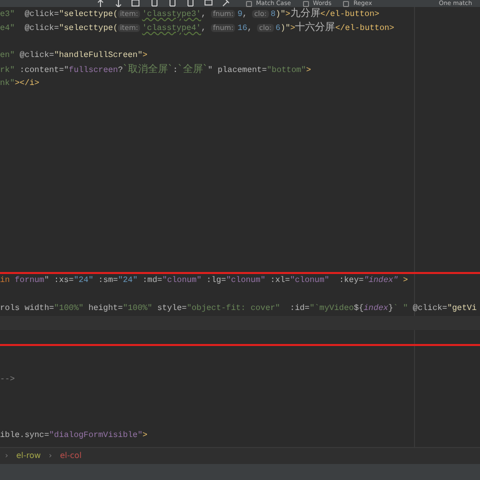 This screenshot has width=480, height=480. Describe the element at coordinates (462, 308) in the screenshot. I see `code-token: "getVi` at that location.